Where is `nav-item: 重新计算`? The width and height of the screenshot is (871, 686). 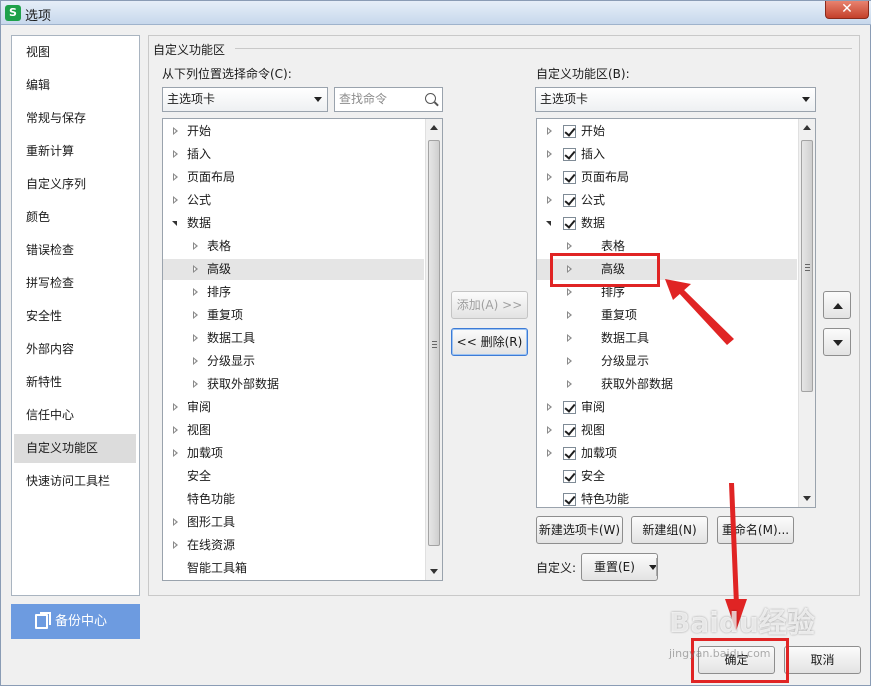 nav-item: 重新计算 is located at coordinates (75, 151).